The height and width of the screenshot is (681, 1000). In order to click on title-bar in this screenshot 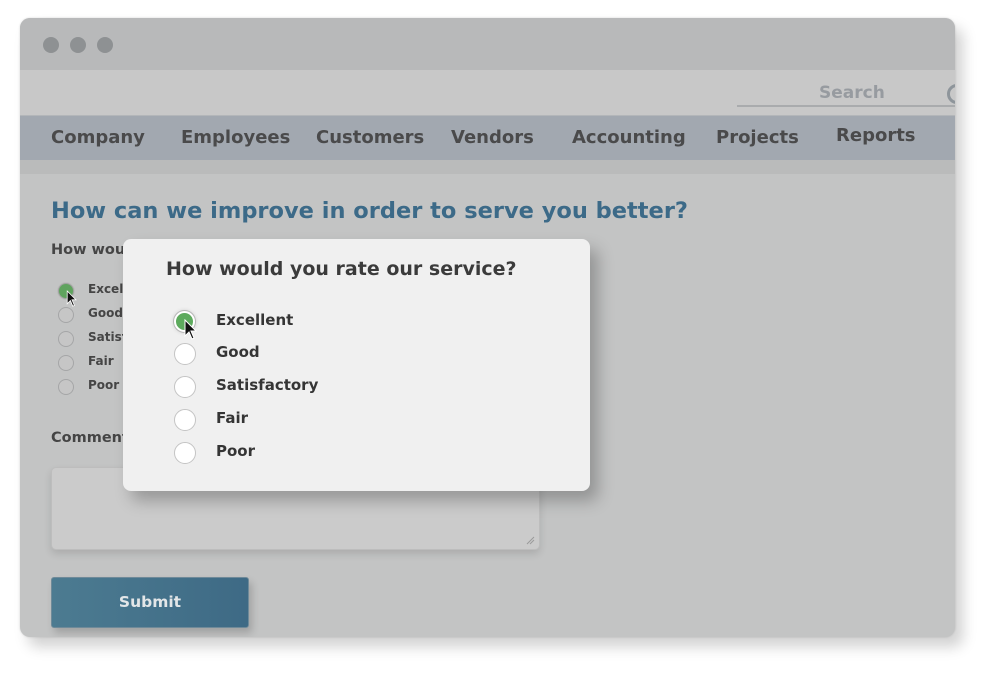, I will do `click(487, 44)`.